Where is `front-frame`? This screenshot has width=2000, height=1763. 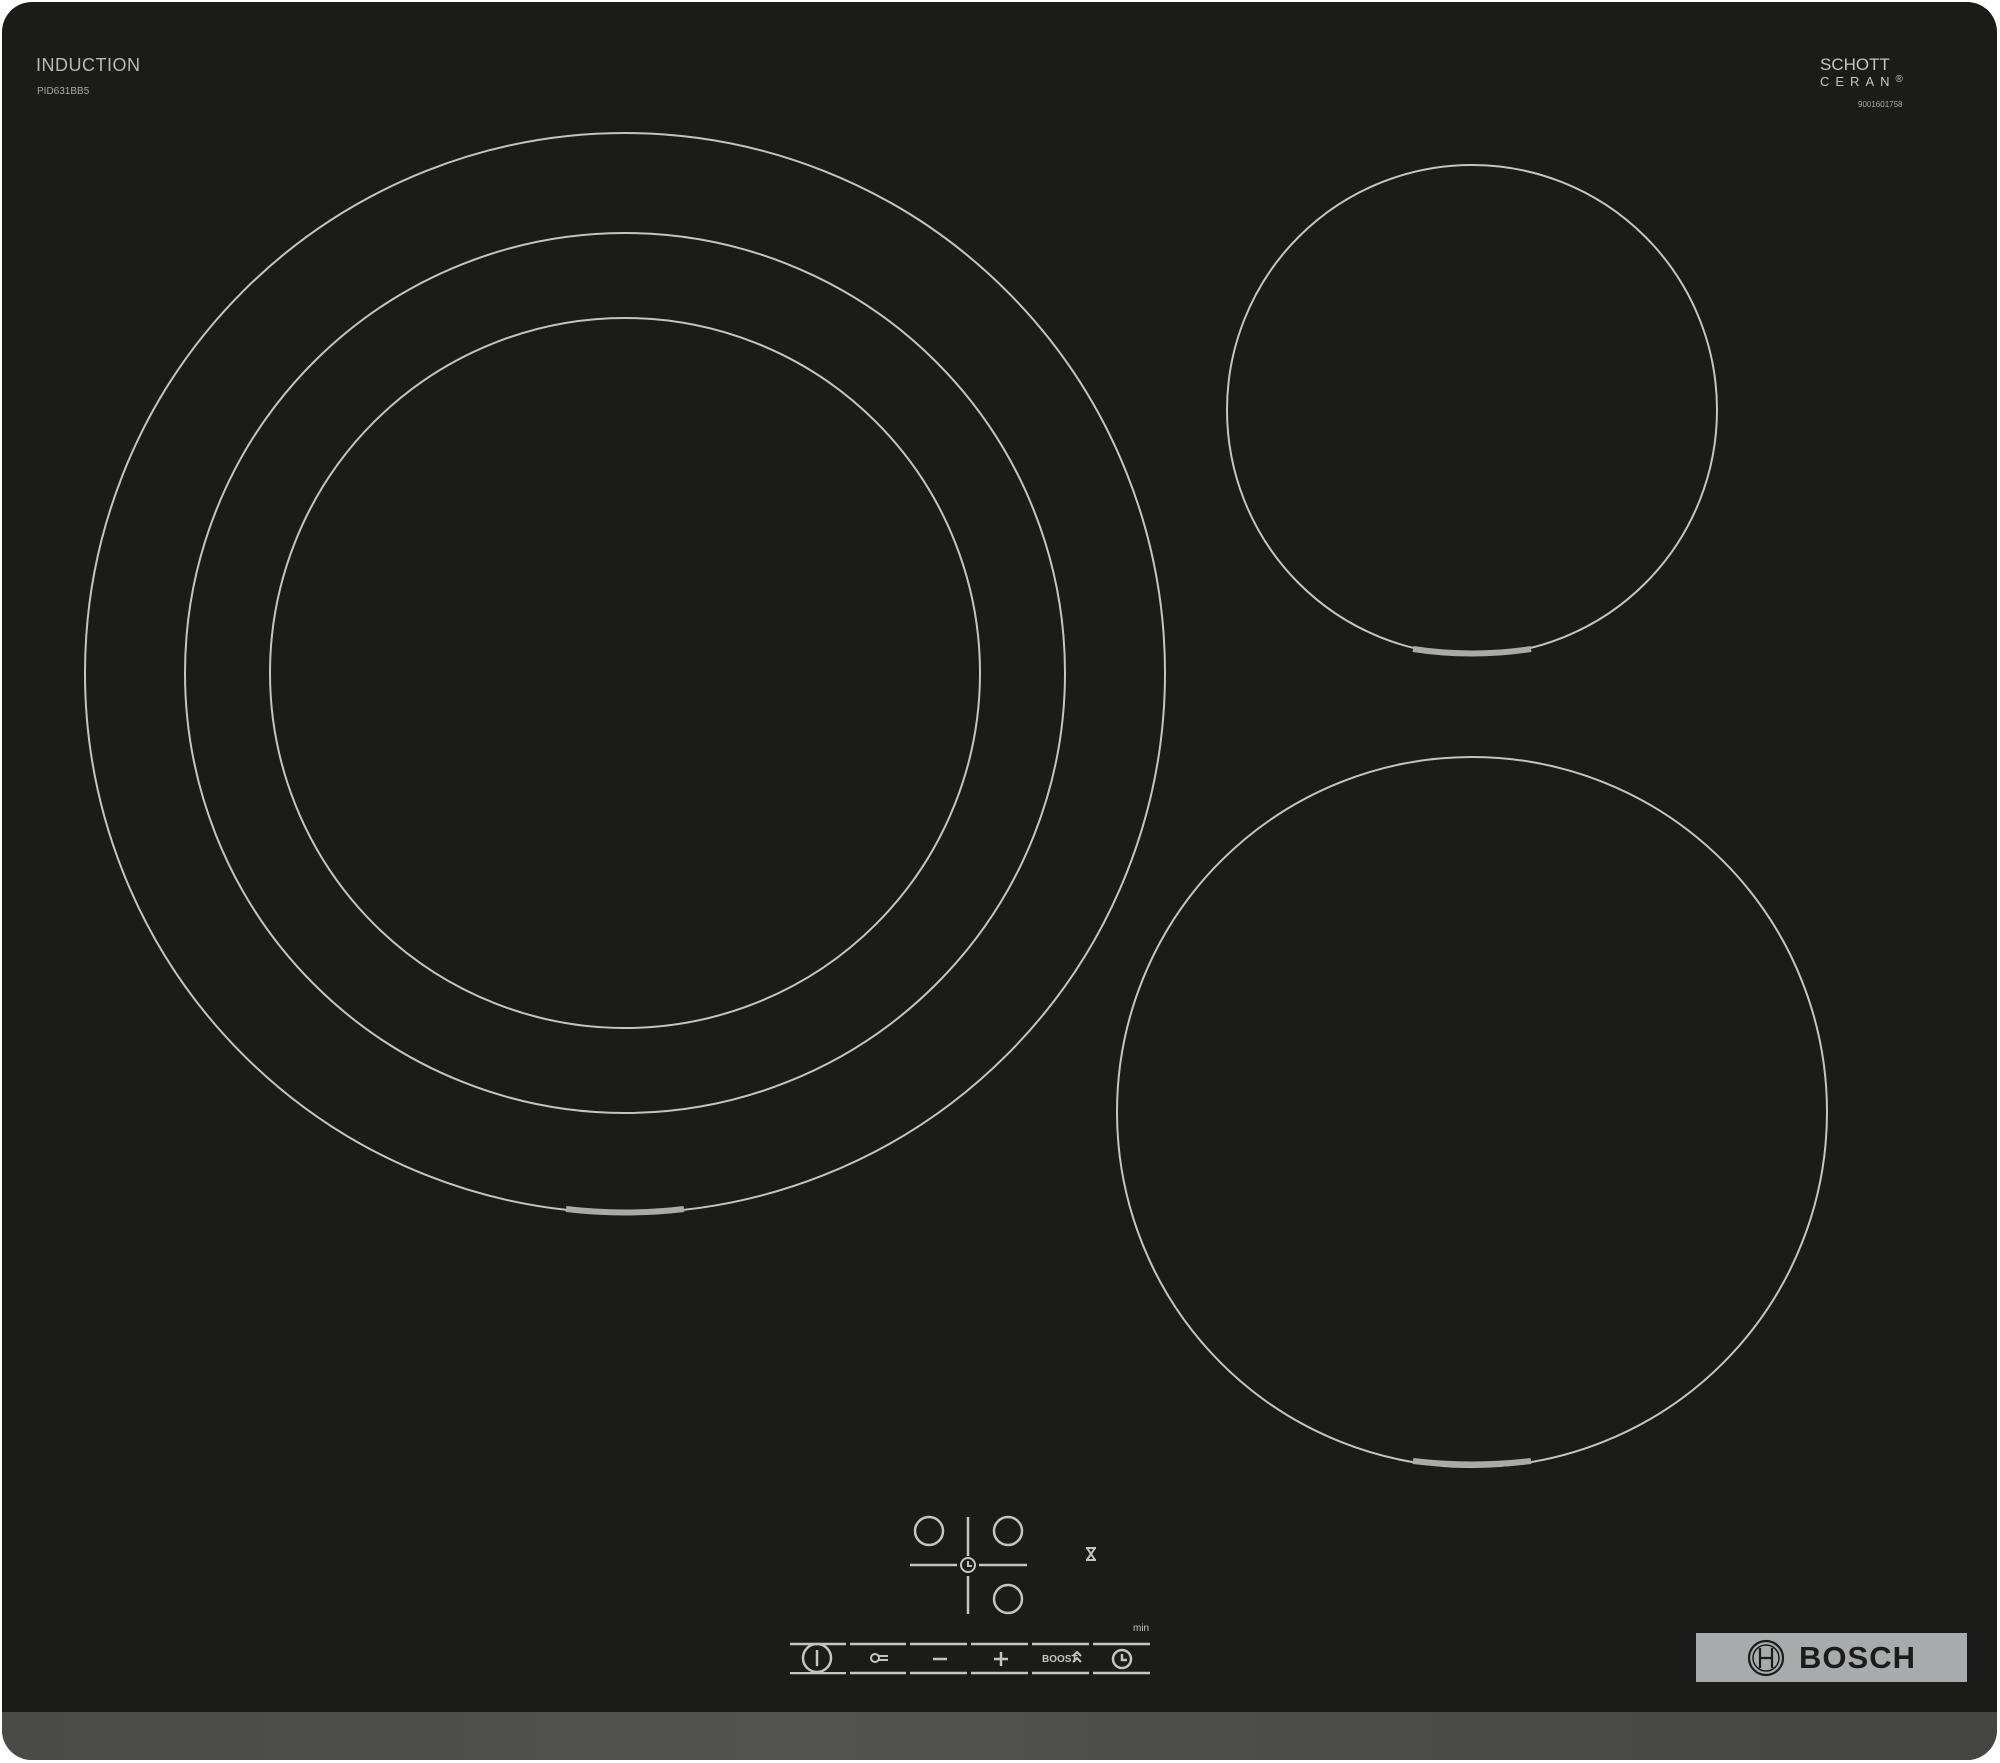 front-frame is located at coordinates (999, 1736).